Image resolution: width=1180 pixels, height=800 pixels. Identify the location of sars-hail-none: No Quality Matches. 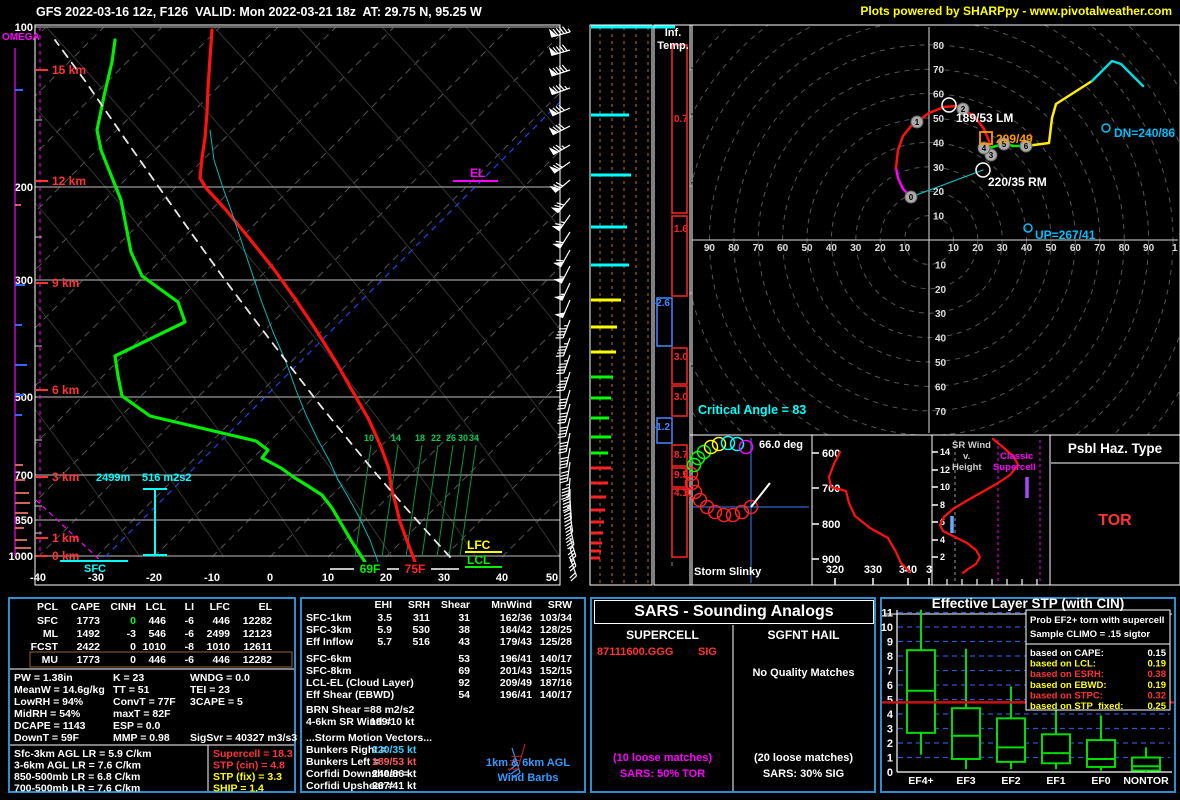
(803, 673).